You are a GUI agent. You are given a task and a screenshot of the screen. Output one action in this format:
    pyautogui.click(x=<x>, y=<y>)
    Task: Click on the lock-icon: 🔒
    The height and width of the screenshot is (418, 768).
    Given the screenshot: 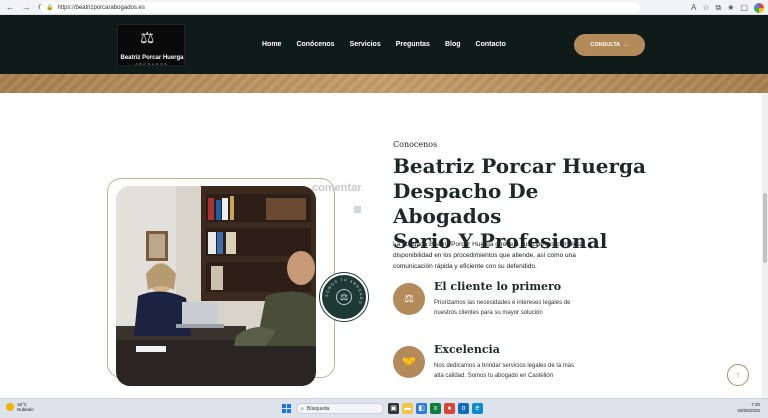 What is the action you would take?
    pyautogui.click(x=50, y=8)
    